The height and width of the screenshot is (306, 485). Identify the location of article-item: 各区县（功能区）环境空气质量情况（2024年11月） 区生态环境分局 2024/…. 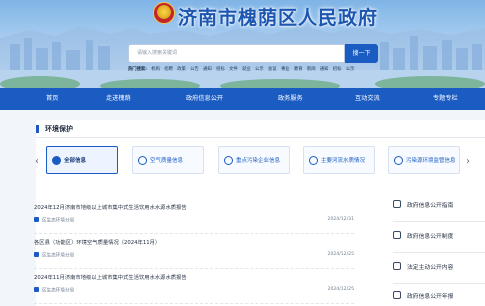
(194, 252).